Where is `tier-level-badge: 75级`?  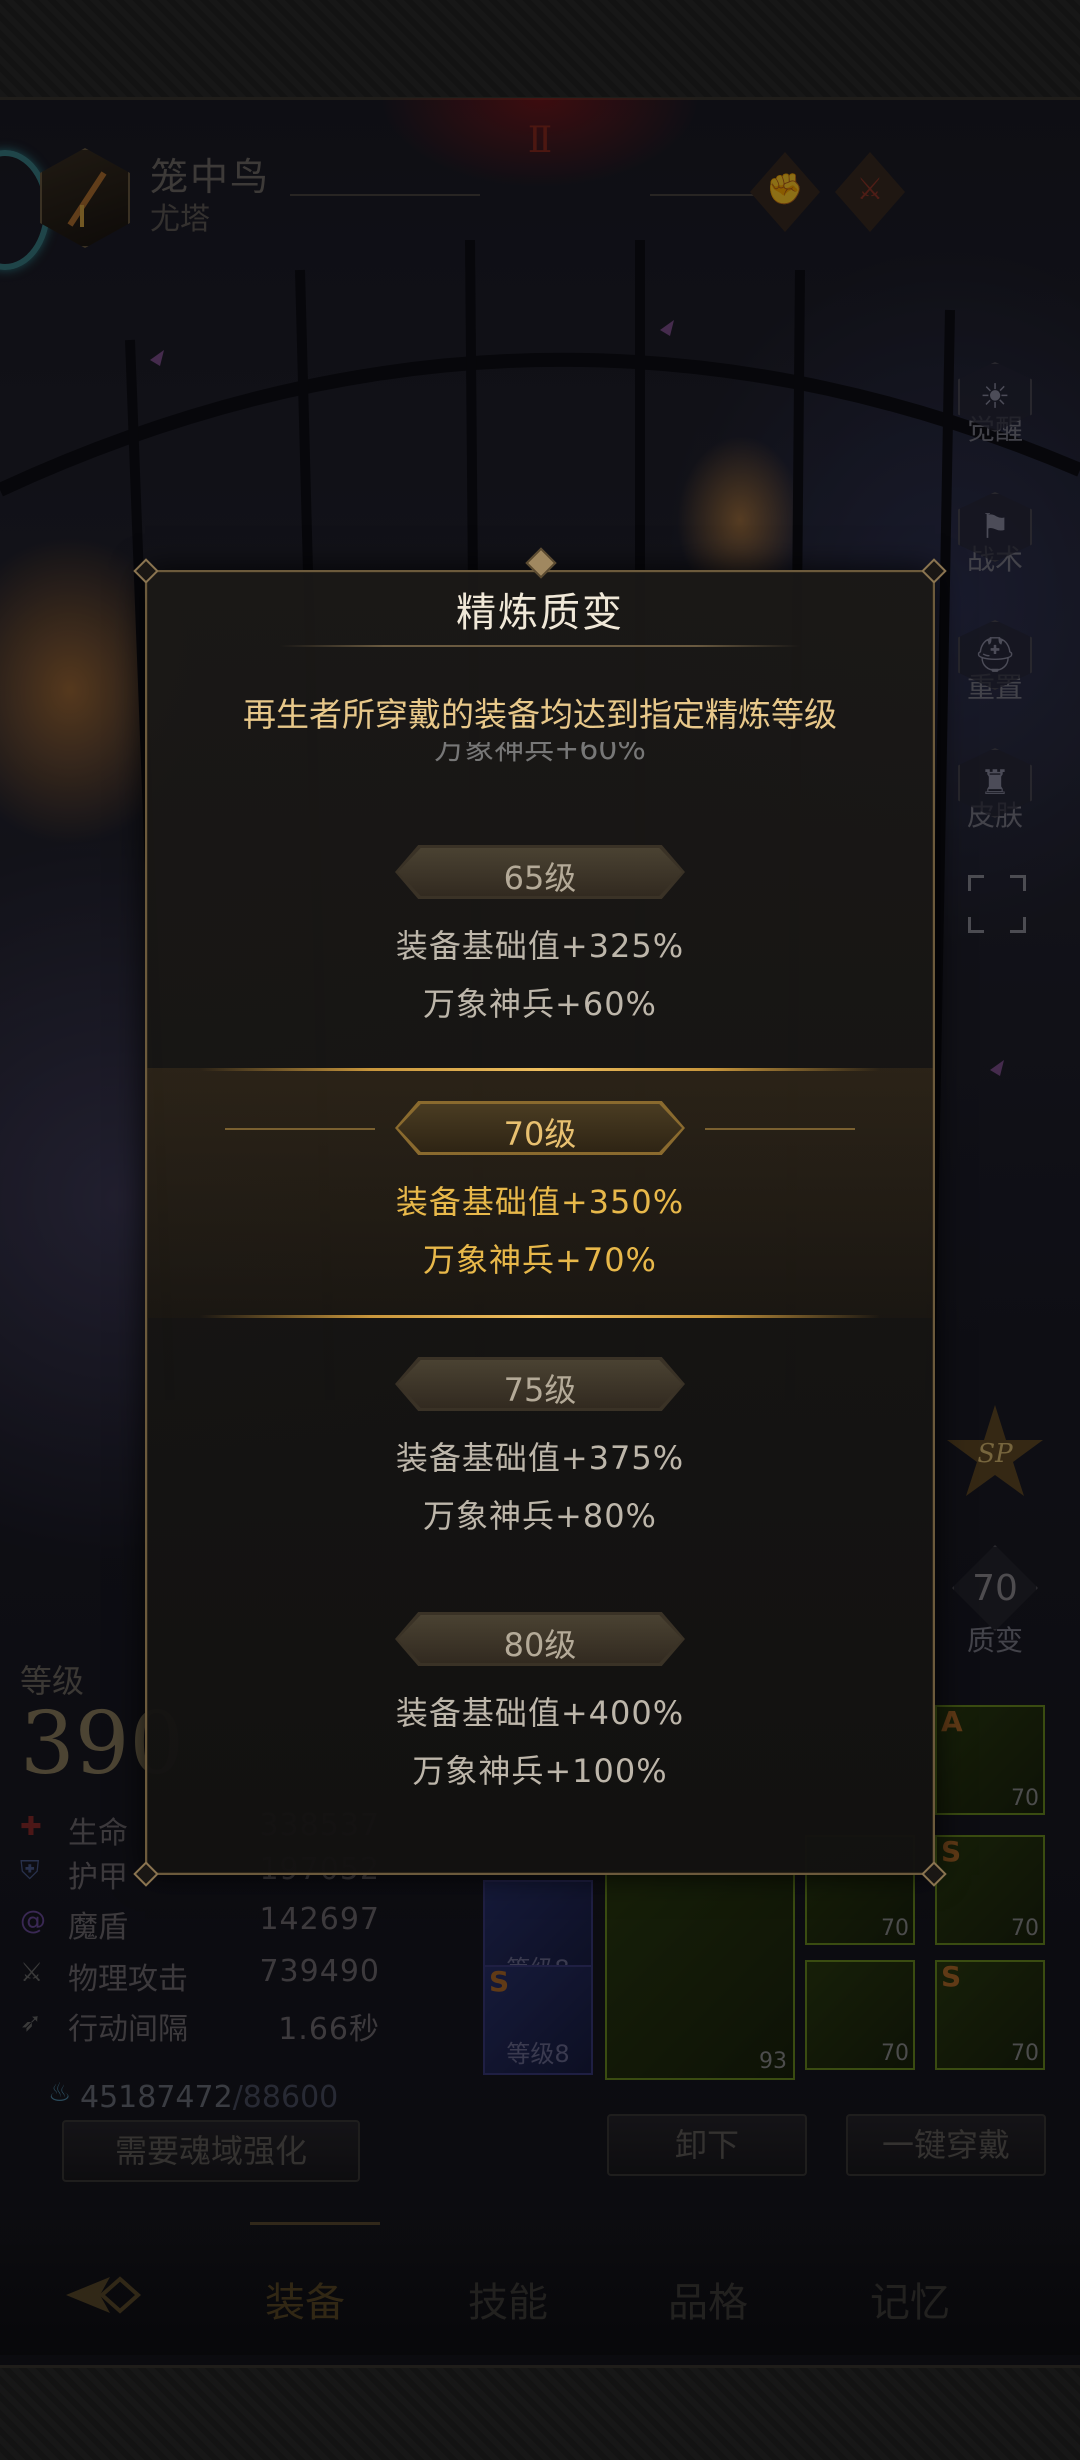 tier-level-badge: 75级 is located at coordinates (540, 1384).